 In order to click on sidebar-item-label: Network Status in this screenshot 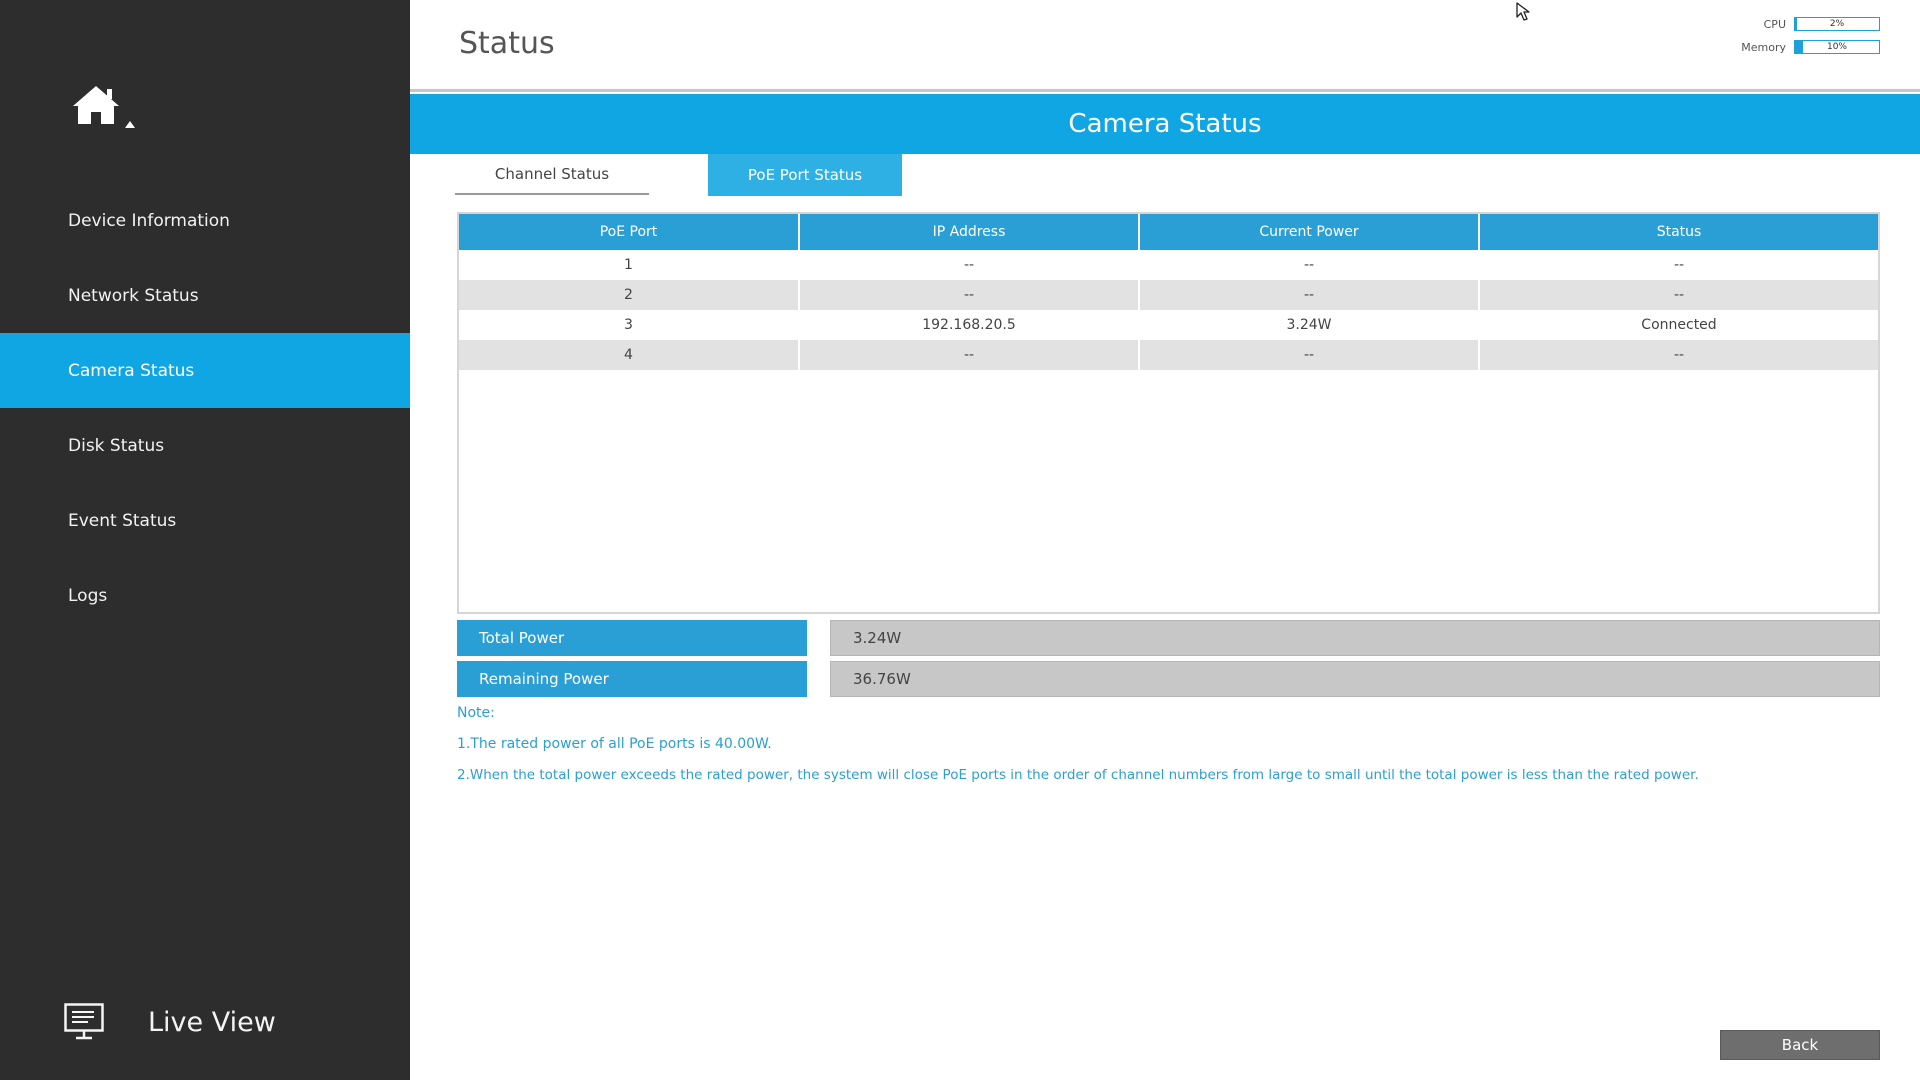, I will do `click(133, 295)`.